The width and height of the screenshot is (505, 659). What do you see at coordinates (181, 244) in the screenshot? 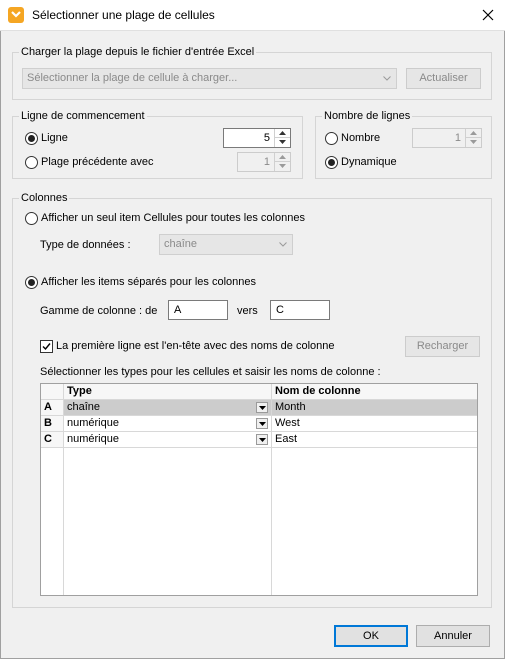
I see `data-type-value: chaîne` at bounding box center [181, 244].